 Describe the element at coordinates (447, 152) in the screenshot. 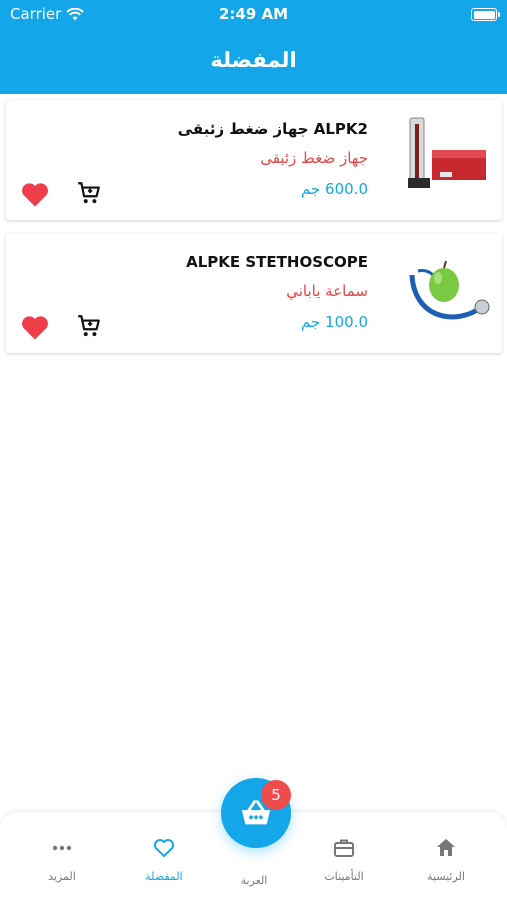

I see `product-image-blood-pressure-monitor` at that location.